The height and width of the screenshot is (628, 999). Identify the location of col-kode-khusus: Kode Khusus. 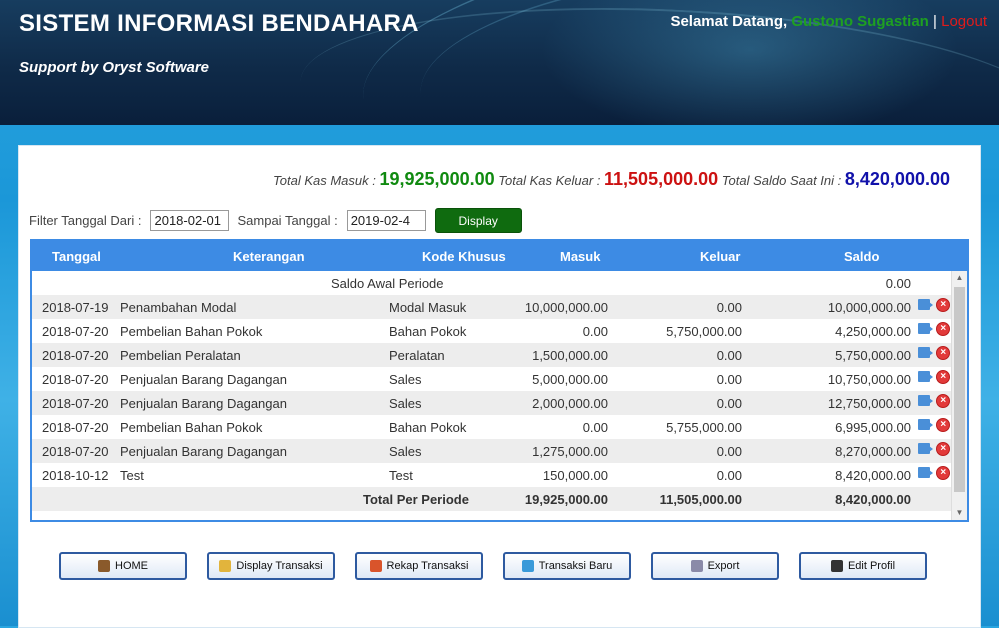
(464, 256).